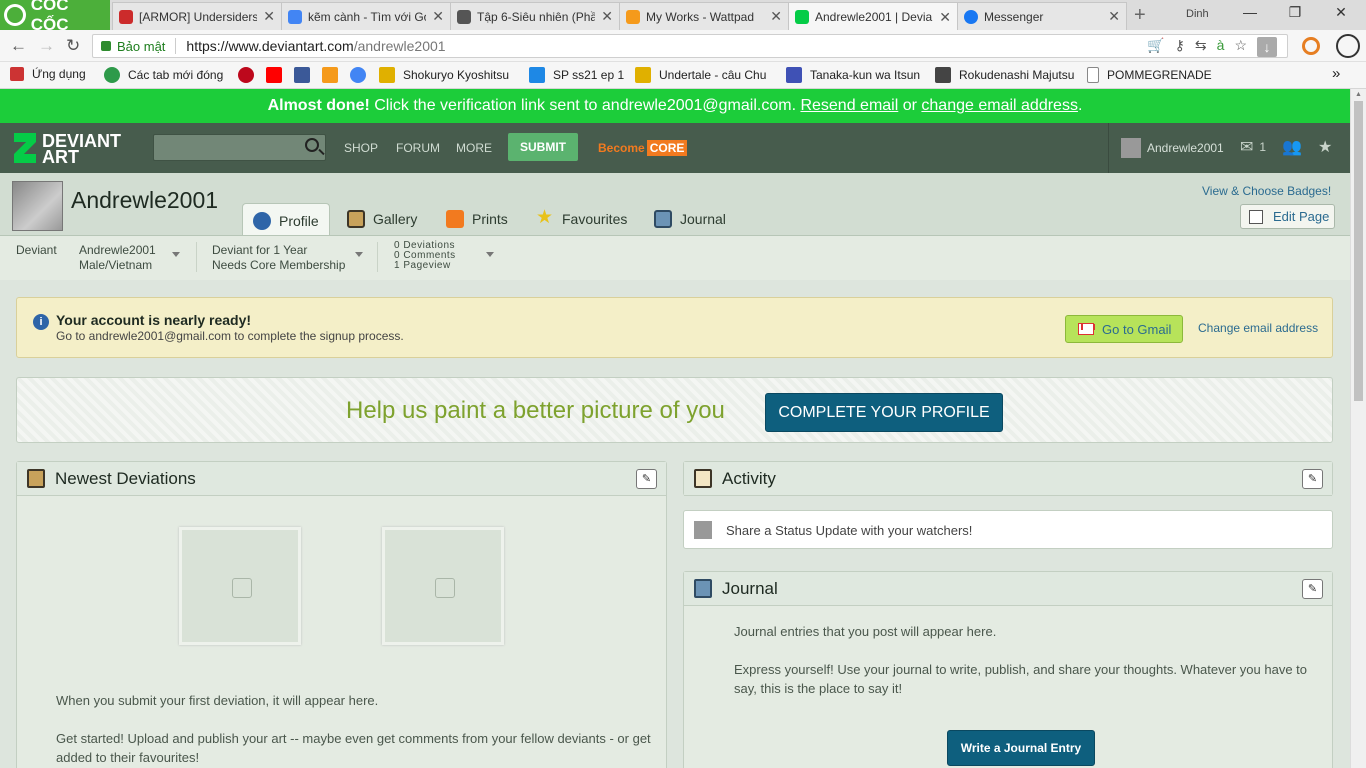 The width and height of the screenshot is (1366, 768). What do you see at coordinates (286, 220) in the screenshot?
I see `tab-profile: Profile` at bounding box center [286, 220].